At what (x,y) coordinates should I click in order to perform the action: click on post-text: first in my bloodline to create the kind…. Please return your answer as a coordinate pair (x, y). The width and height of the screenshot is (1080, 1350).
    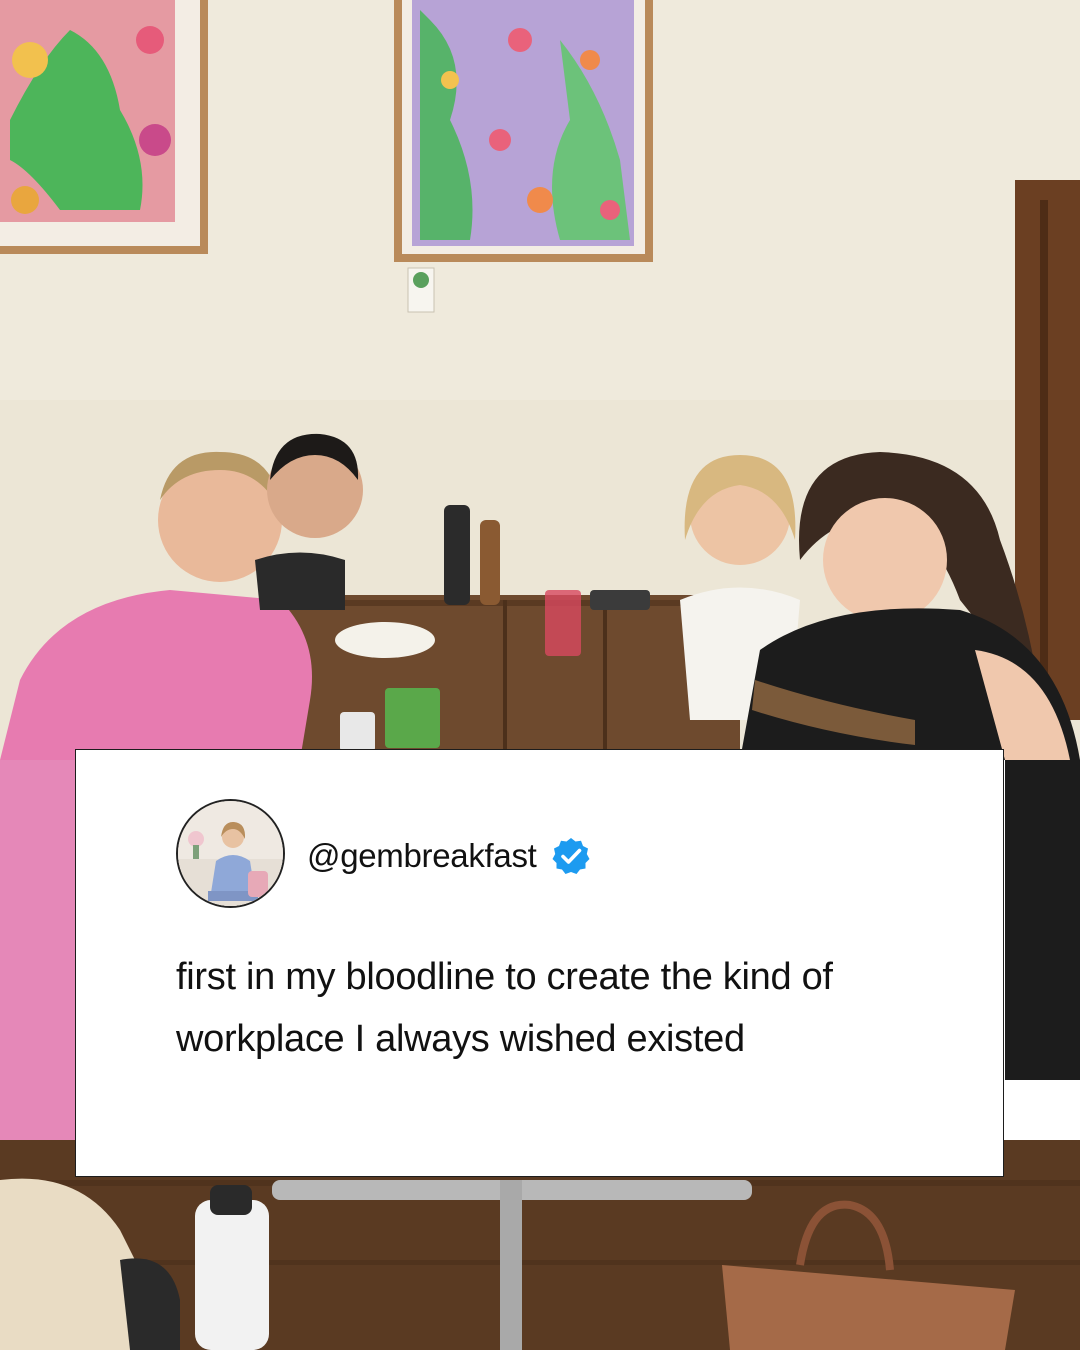
    Looking at the image, I should click on (504, 1008).